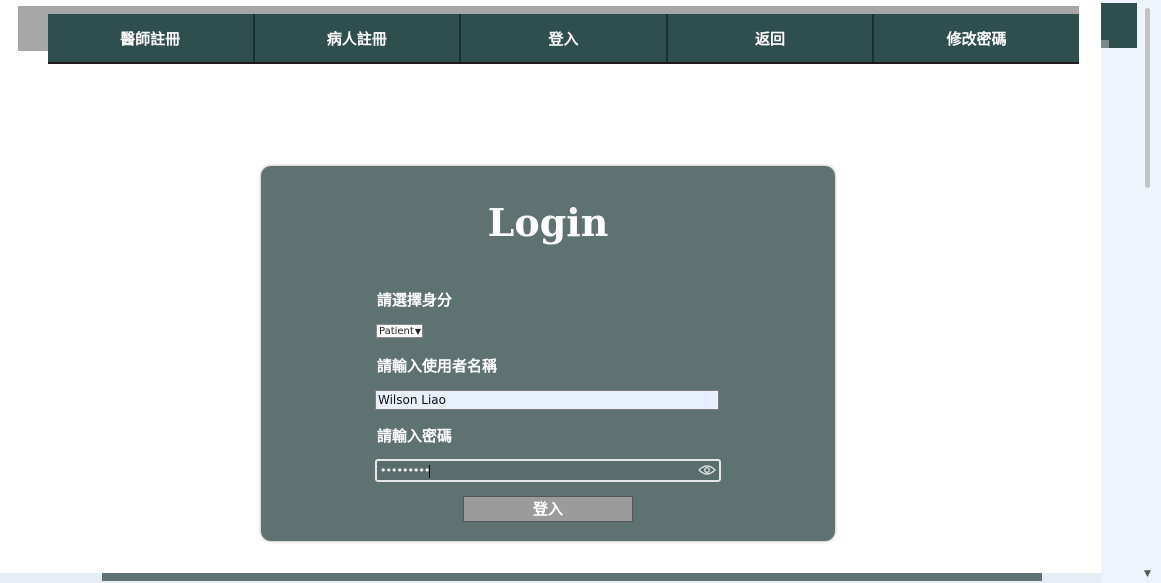 The height and width of the screenshot is (583, 1161). What do you see at coordinates (547, 400) in the screenshot?
I see `username-input: Wilson Liao` at bounding box center [547, 400].